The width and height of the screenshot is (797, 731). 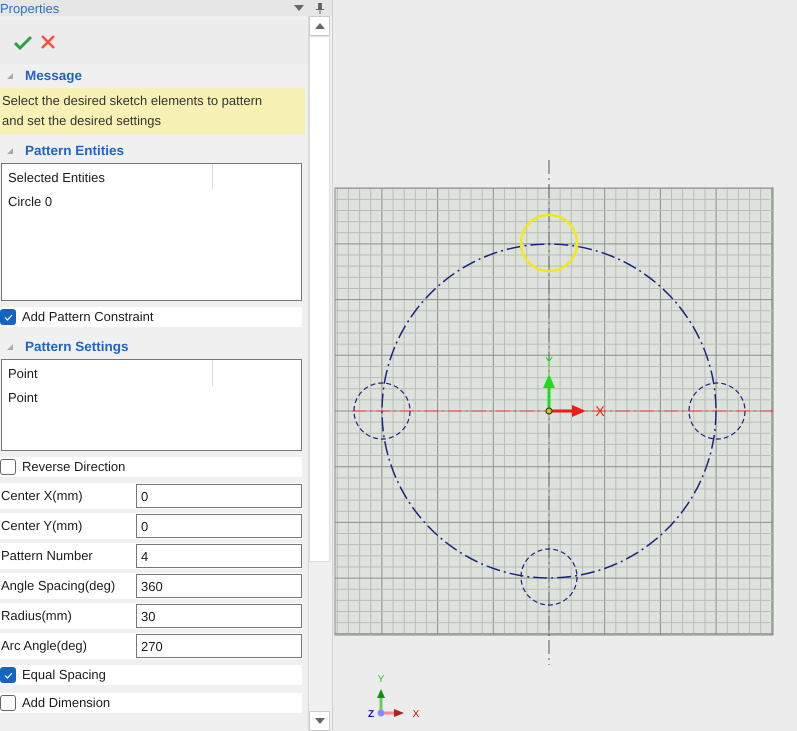 What do you see at coordinates (77, 347) in the screenshot?
I see `section-heading: Pattern Settings` at bounding box center [77, 347].